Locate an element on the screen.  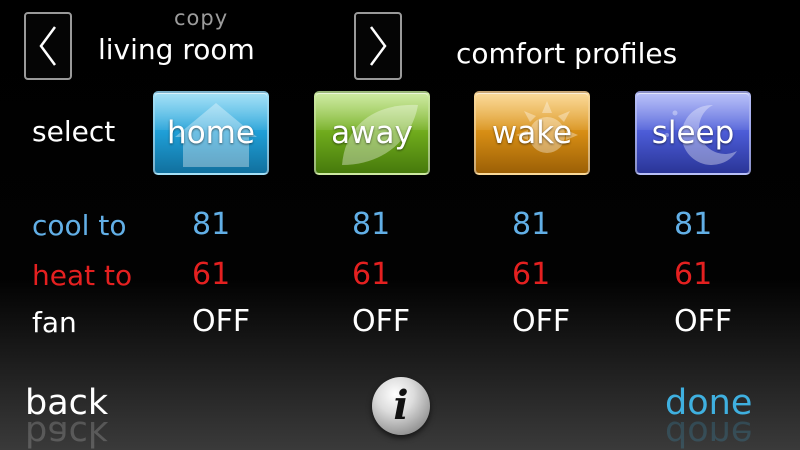
chevron-right-icon is located at coordinates (378, 46).